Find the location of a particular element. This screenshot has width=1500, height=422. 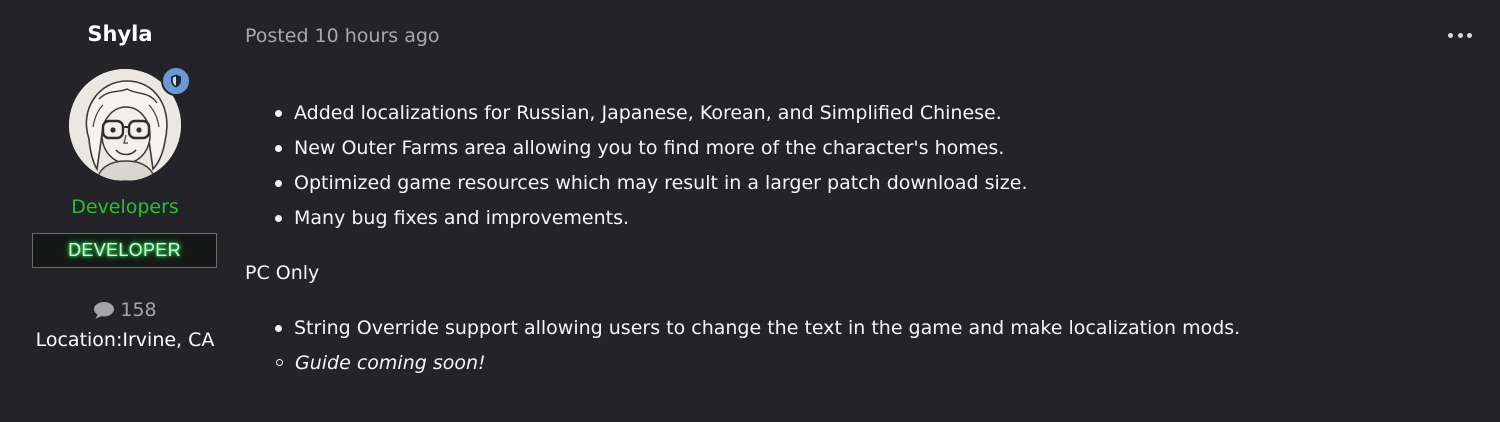

ellipsis-icon is located at coordinates (1460, 35).